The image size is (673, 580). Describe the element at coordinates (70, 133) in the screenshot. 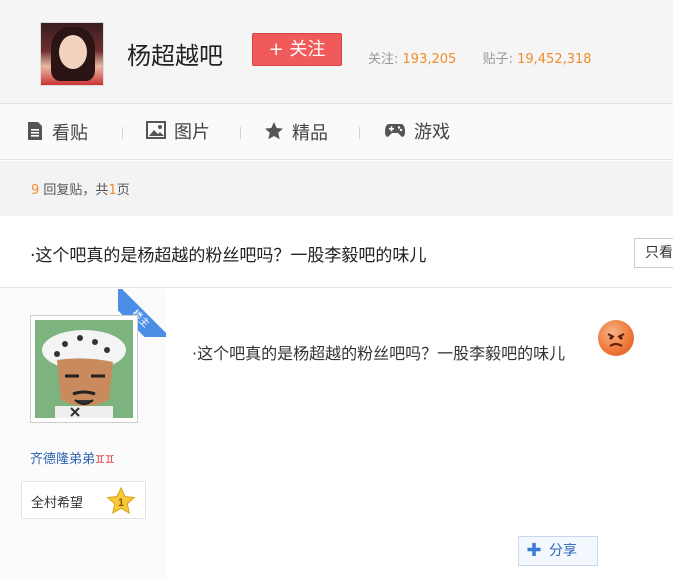

I see `tab-posts-label: 看贴` at that location.